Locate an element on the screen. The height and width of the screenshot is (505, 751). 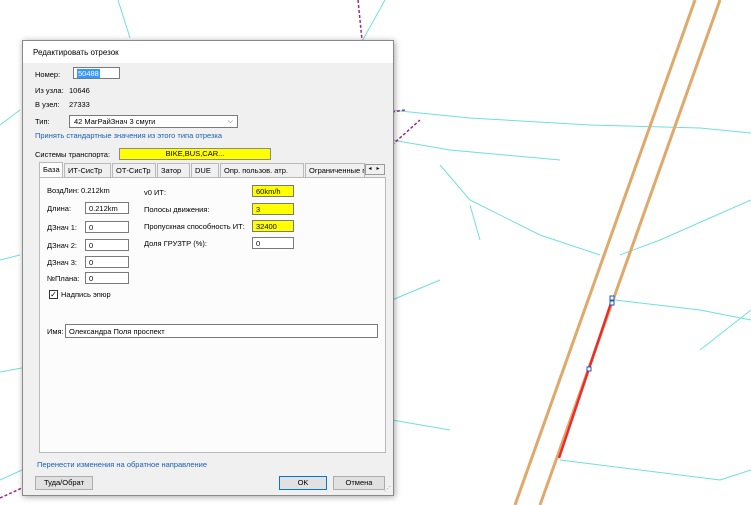
d1-label: ДЗнач 1: is located at coordinates (62, 227).